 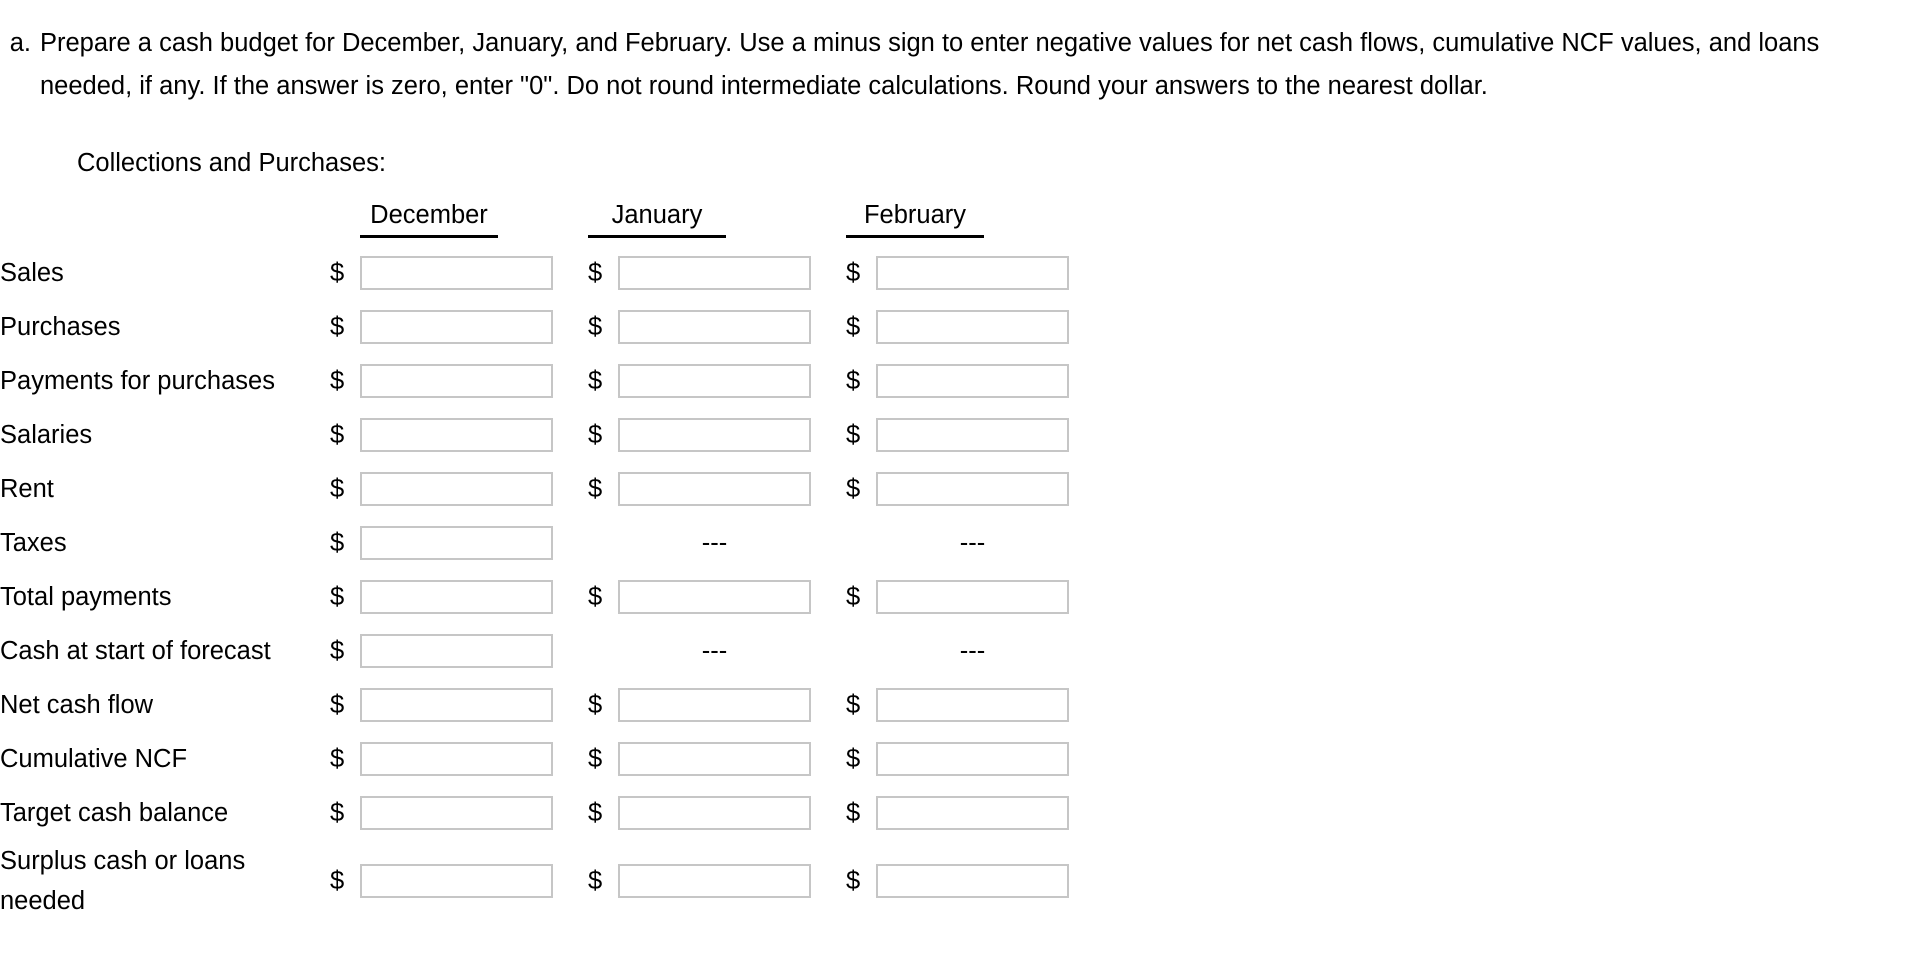 What do you see at coordinates (714, 381) in the screenshot?
I see `input-payments-for-purchases-january` at bounding box center [714, 381].